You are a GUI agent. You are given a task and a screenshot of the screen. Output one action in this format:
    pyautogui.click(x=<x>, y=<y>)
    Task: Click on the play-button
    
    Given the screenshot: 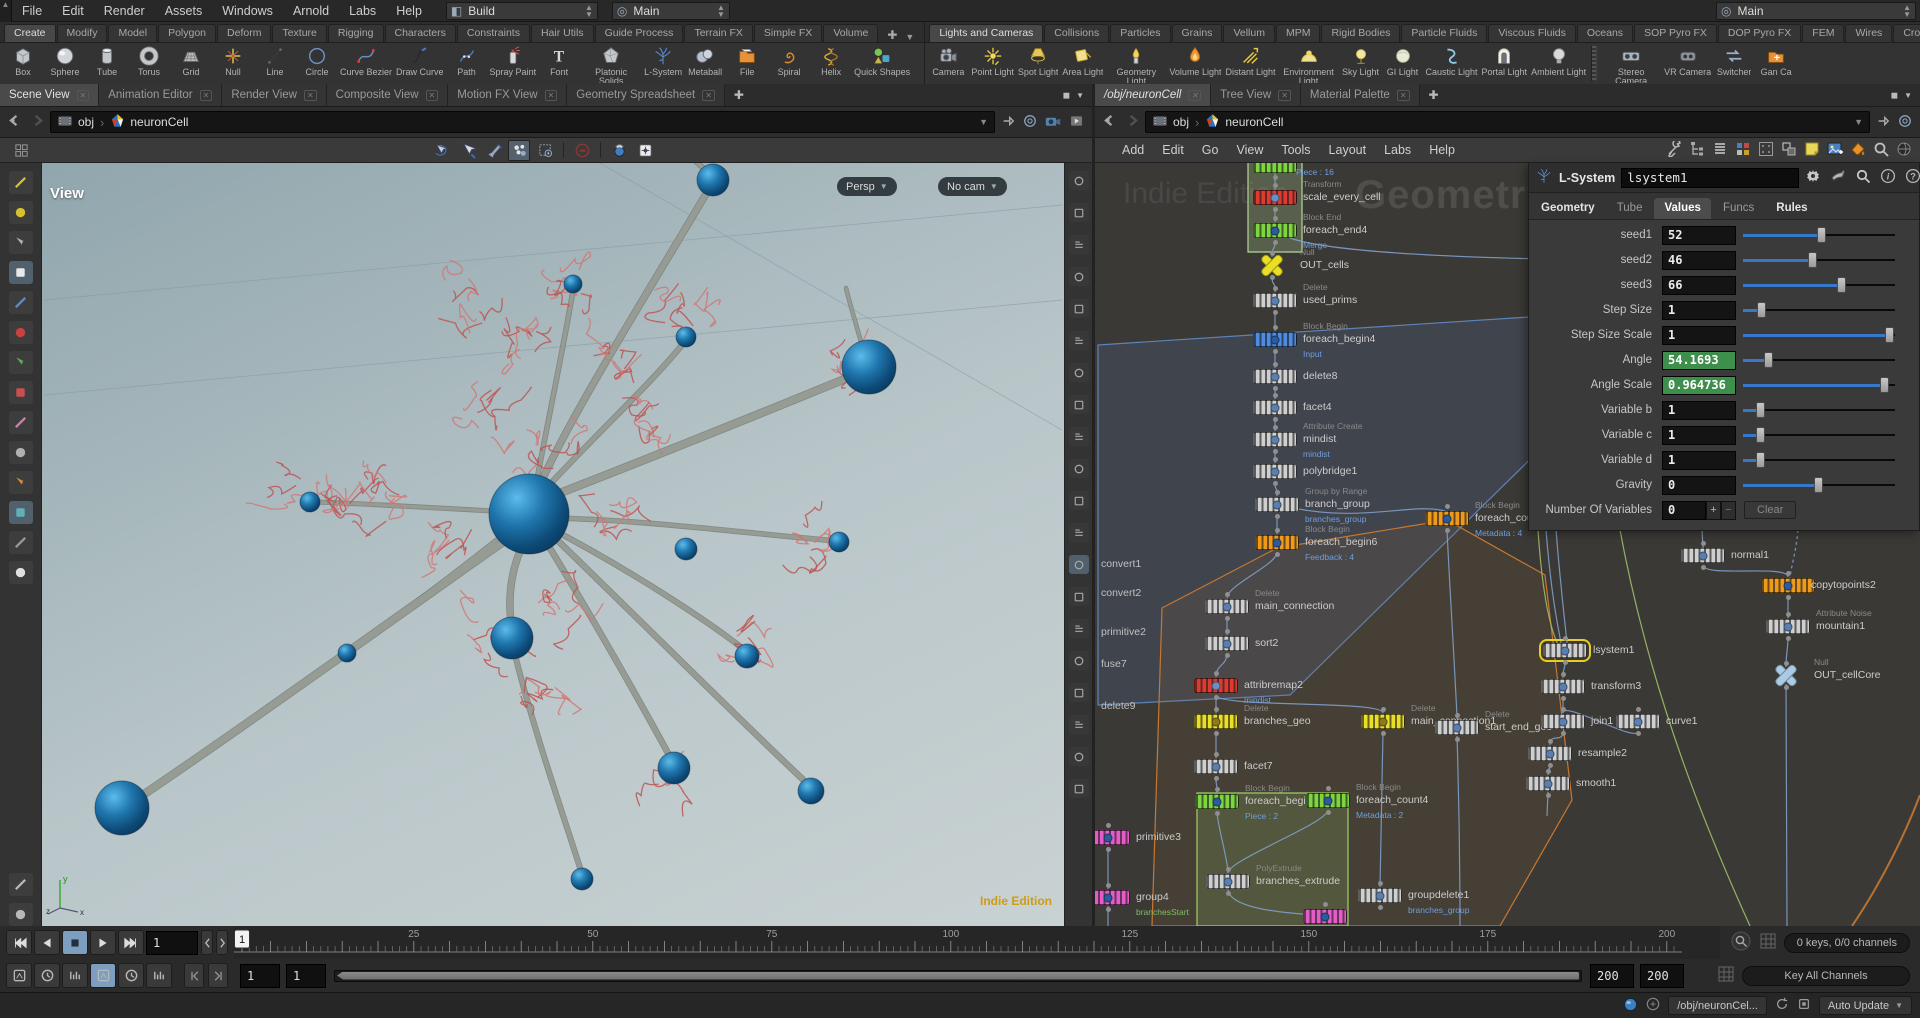 What is the action you would take?
    pyautogui.click(x=103, y=942)
    